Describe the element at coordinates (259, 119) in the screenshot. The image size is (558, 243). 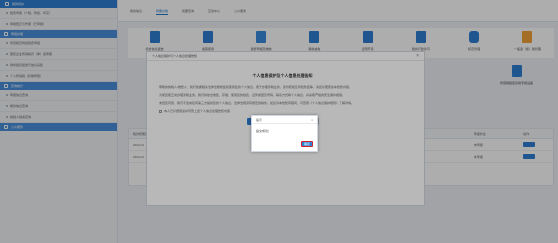
I see `dialog-title: 提示` at that location.